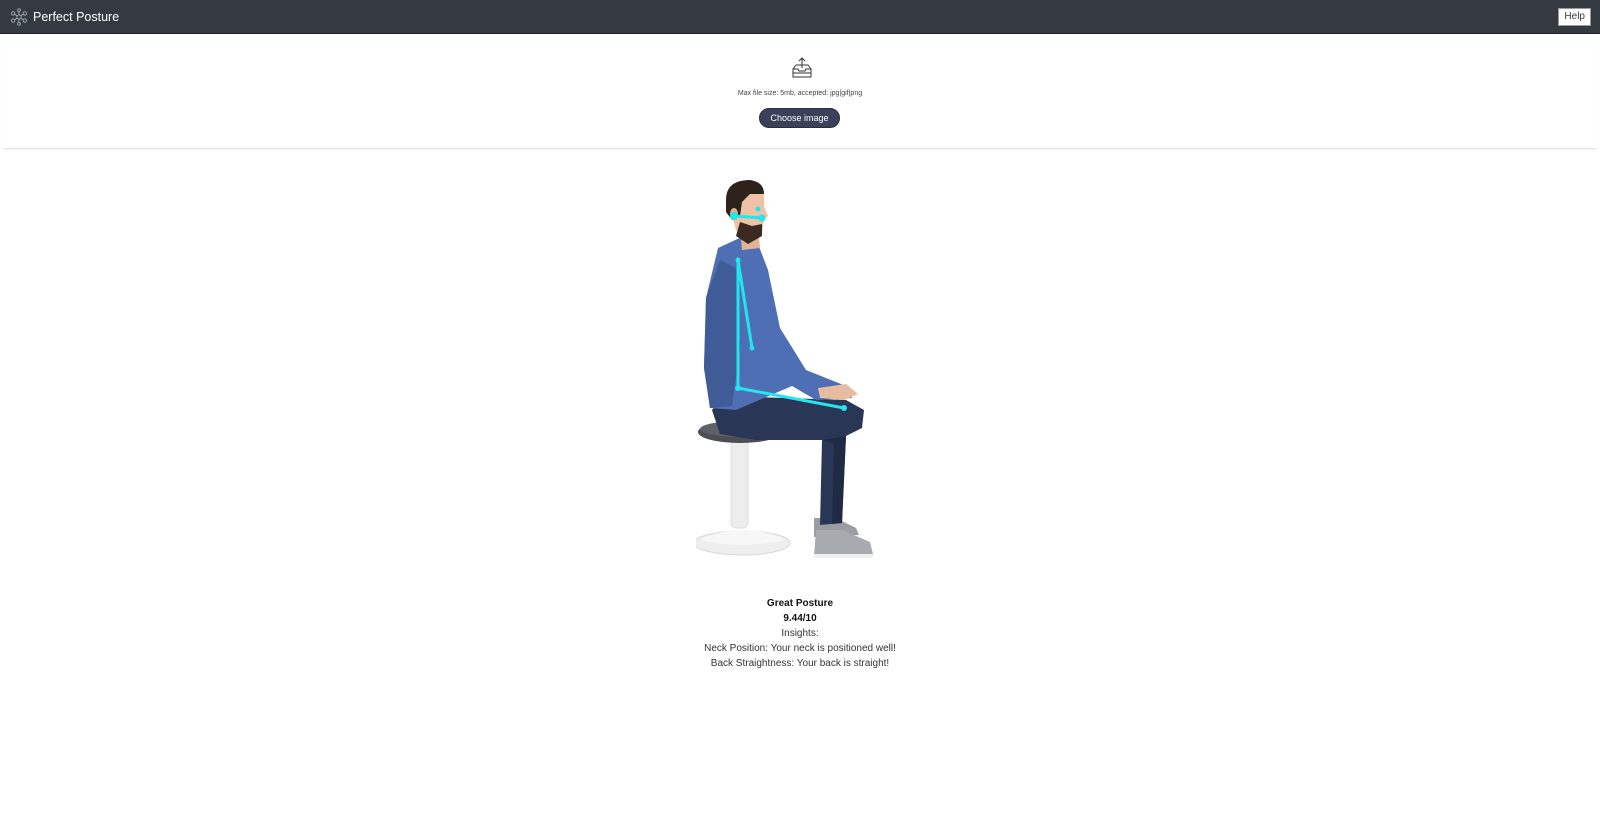 The image size is (1600, 829). What do you see at coordinates (748, 217) in the screenshot?
I see `ear-nose-line` at bounding box center [748, 217].